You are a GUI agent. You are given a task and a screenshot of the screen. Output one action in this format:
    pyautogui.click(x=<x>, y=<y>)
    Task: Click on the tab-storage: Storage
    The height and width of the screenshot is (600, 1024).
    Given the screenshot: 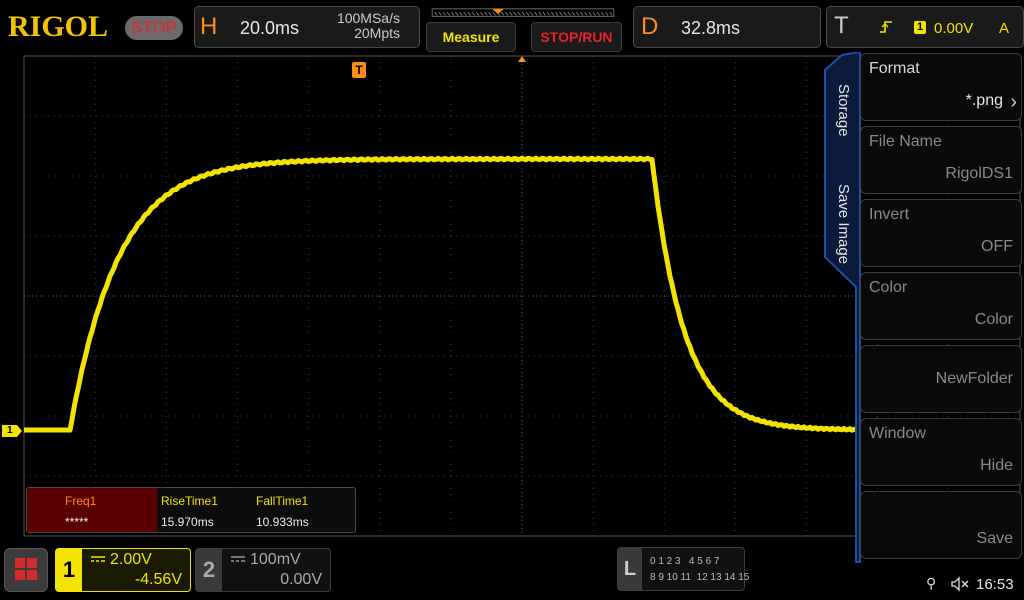 What is the action you would take?
    pyautogui.click(x=843, y=125)
    